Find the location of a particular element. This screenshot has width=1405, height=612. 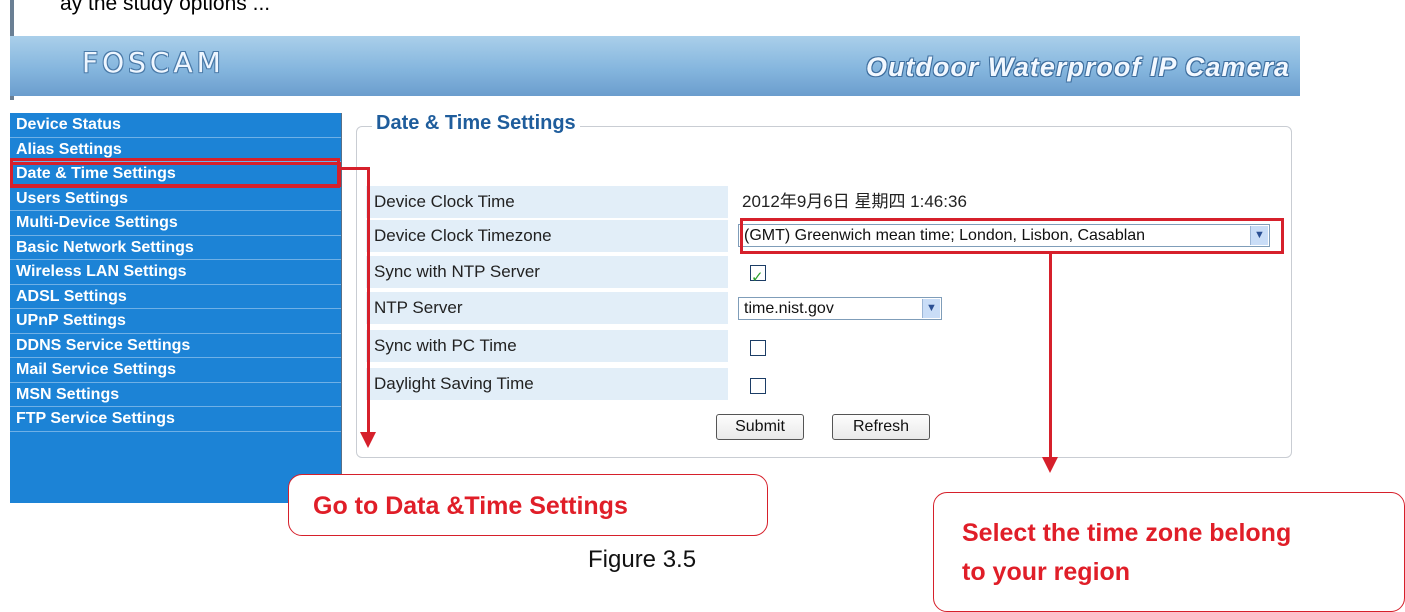

row-label: Device Clock Timezone is located at coordinates (547, 236).